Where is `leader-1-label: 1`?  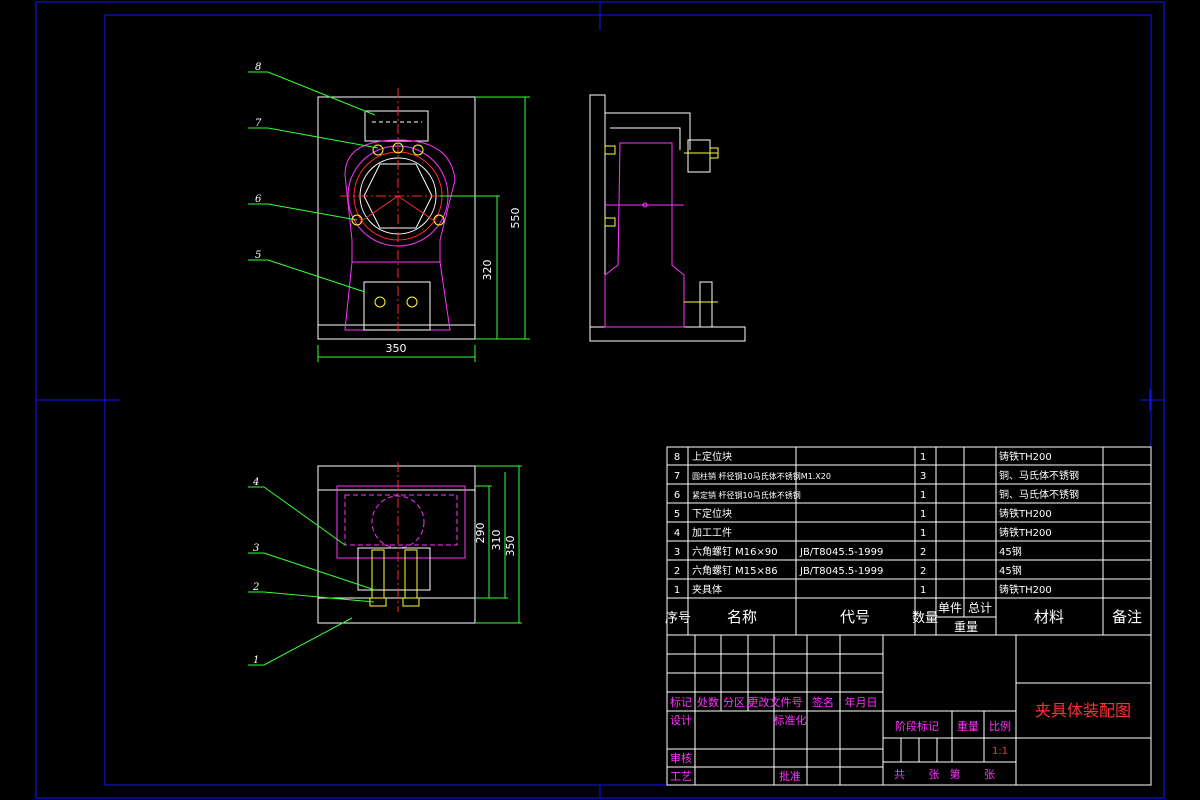
leader-1-label: 1 is located at coordinates (256, 660).